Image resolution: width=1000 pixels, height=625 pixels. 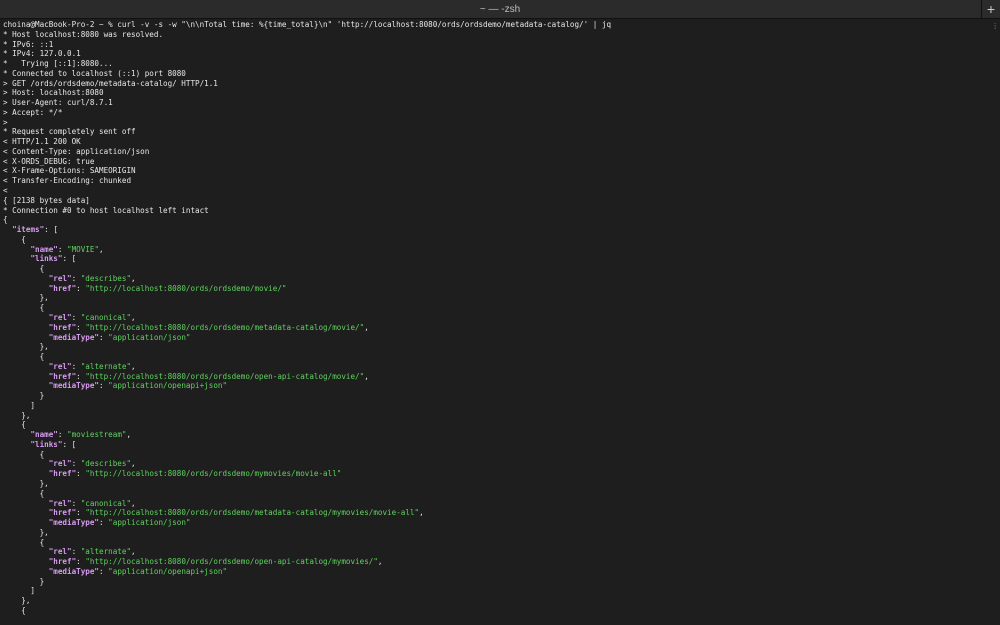 What do you see at coordinates (76, 151) in the screenshot?
I see `terminal-line: < Content-Type: application/json` at bounding box center [76, 151].